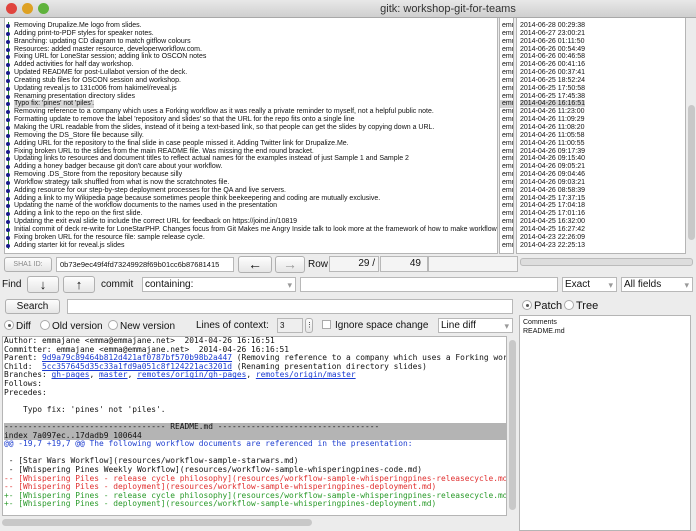 The image size is (696, 531). What do you see at coordinates (429, 284) in the screenshot?
I see `find-input` at bounding box center [429, 284].